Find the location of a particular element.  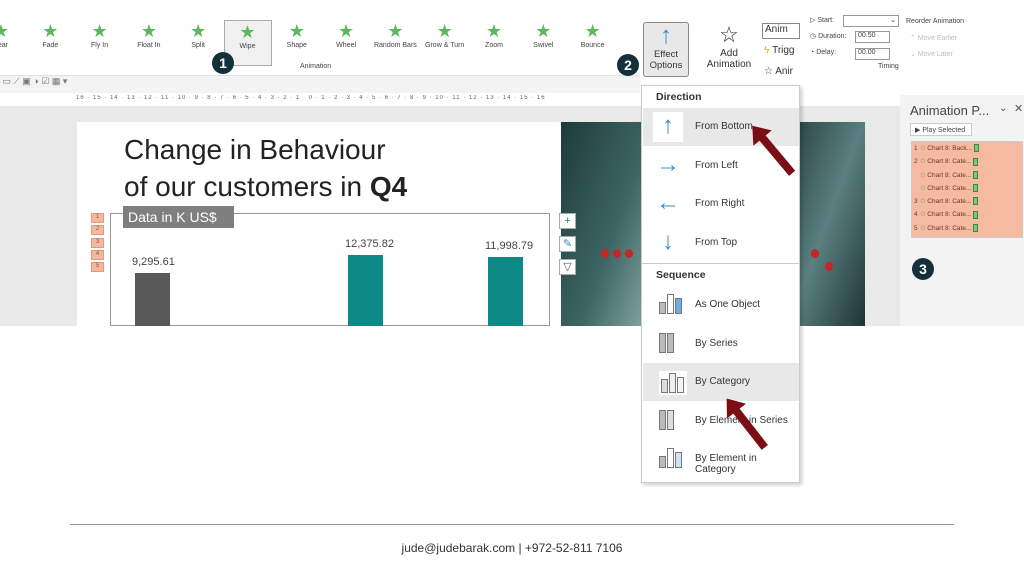

animation-order-tag: 3 is located at coordinates (97, 242).